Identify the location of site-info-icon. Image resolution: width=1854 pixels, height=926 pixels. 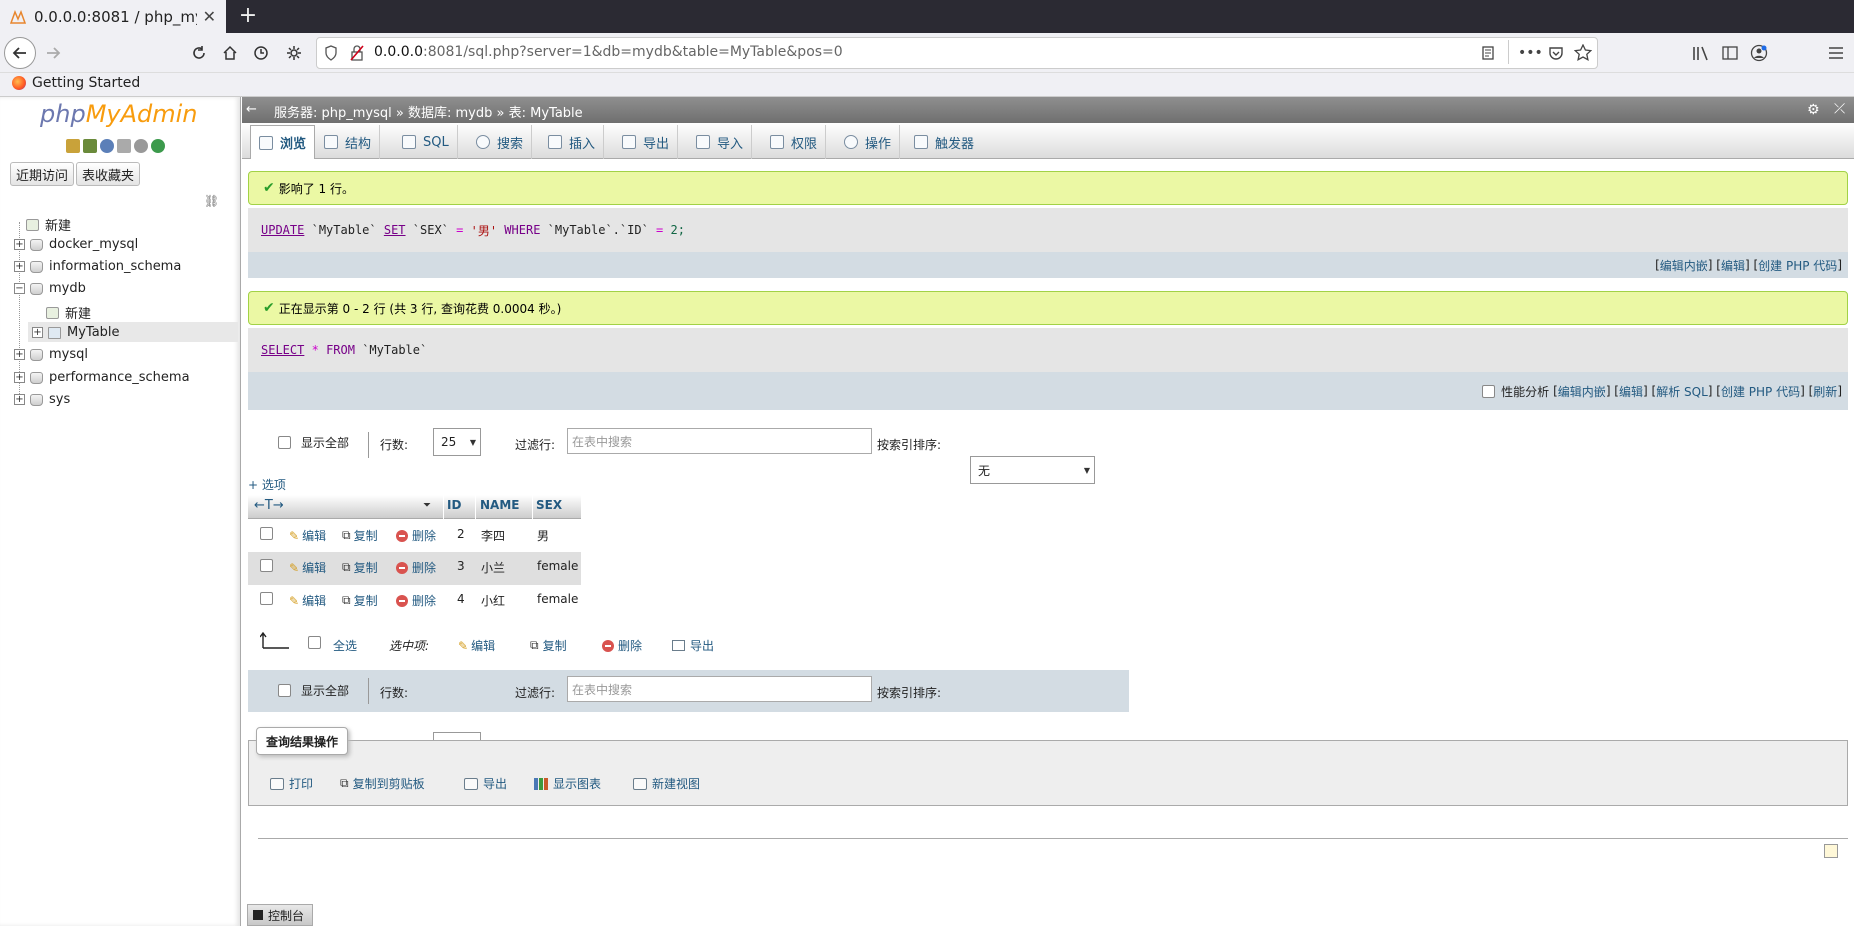
(331, 53).